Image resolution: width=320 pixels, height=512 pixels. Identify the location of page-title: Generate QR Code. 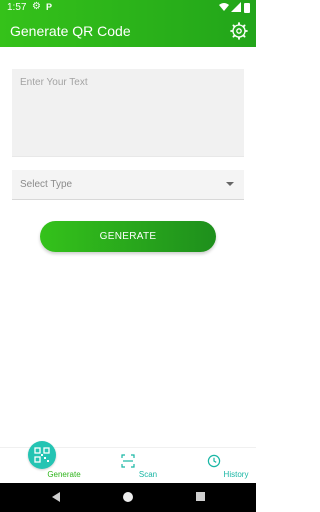
(70, 31).